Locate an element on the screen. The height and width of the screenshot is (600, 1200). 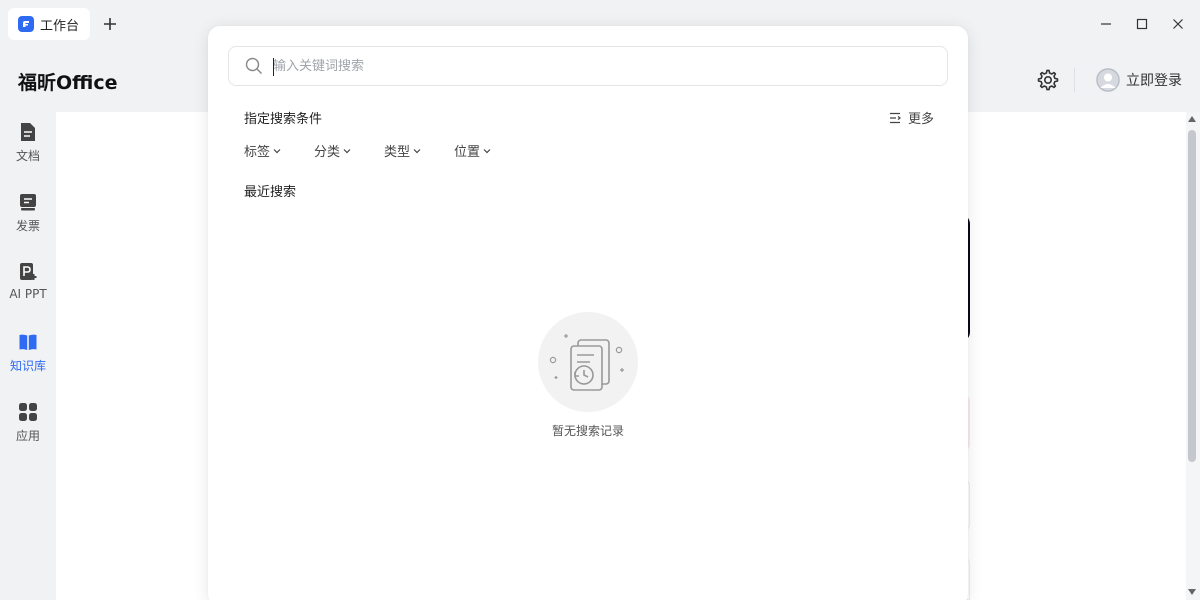
filter-dropdowns: 标签 分类 类型 位置 is located at coordinates (384, 150).